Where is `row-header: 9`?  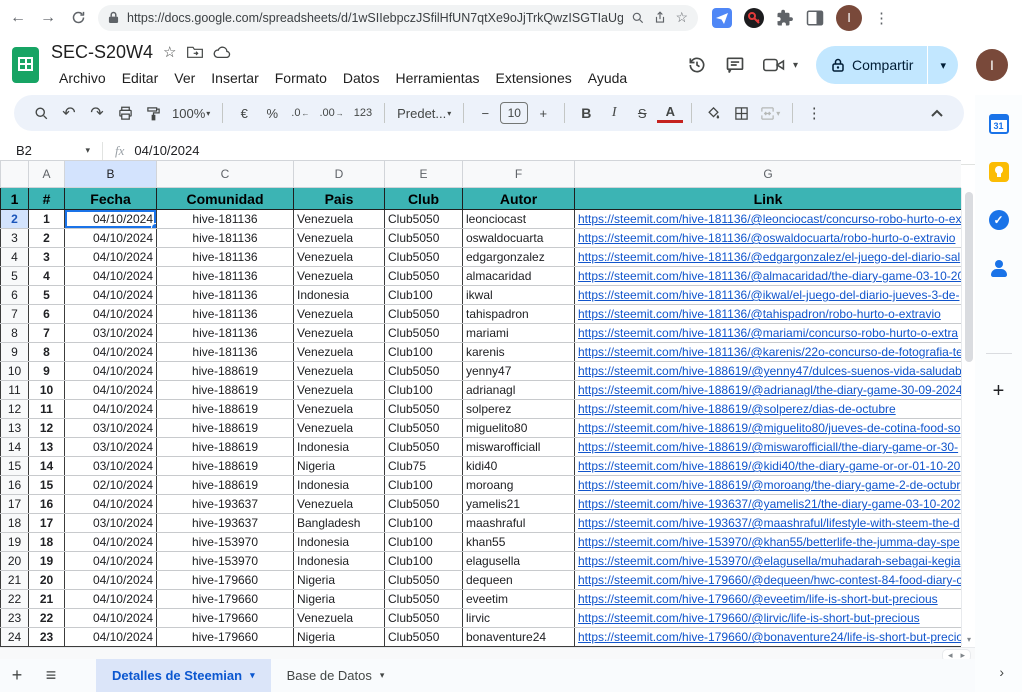
row-header: 9 is located at coordinates (14, 352).